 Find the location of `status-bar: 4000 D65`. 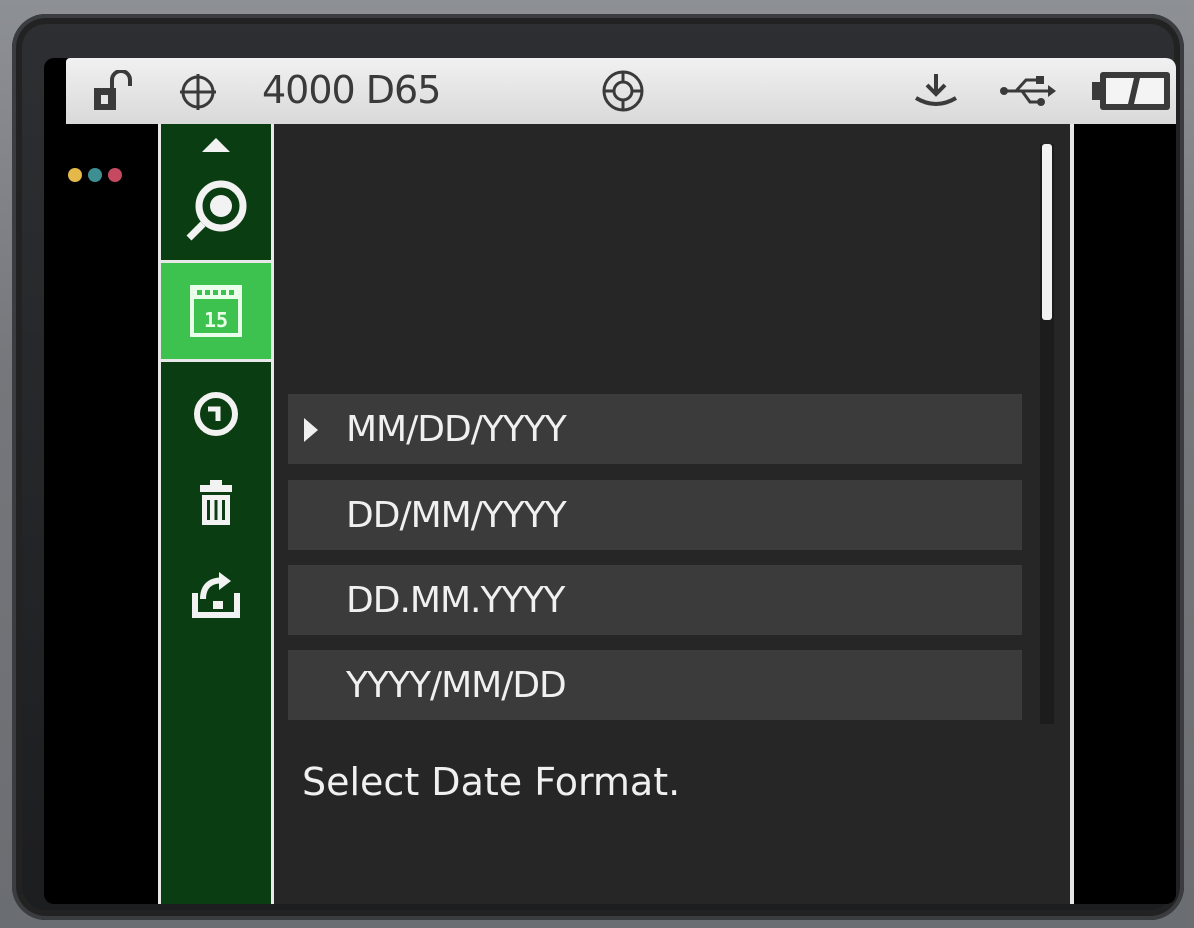

status-bar: 4000 D65 is located at coordinates (621, 91).